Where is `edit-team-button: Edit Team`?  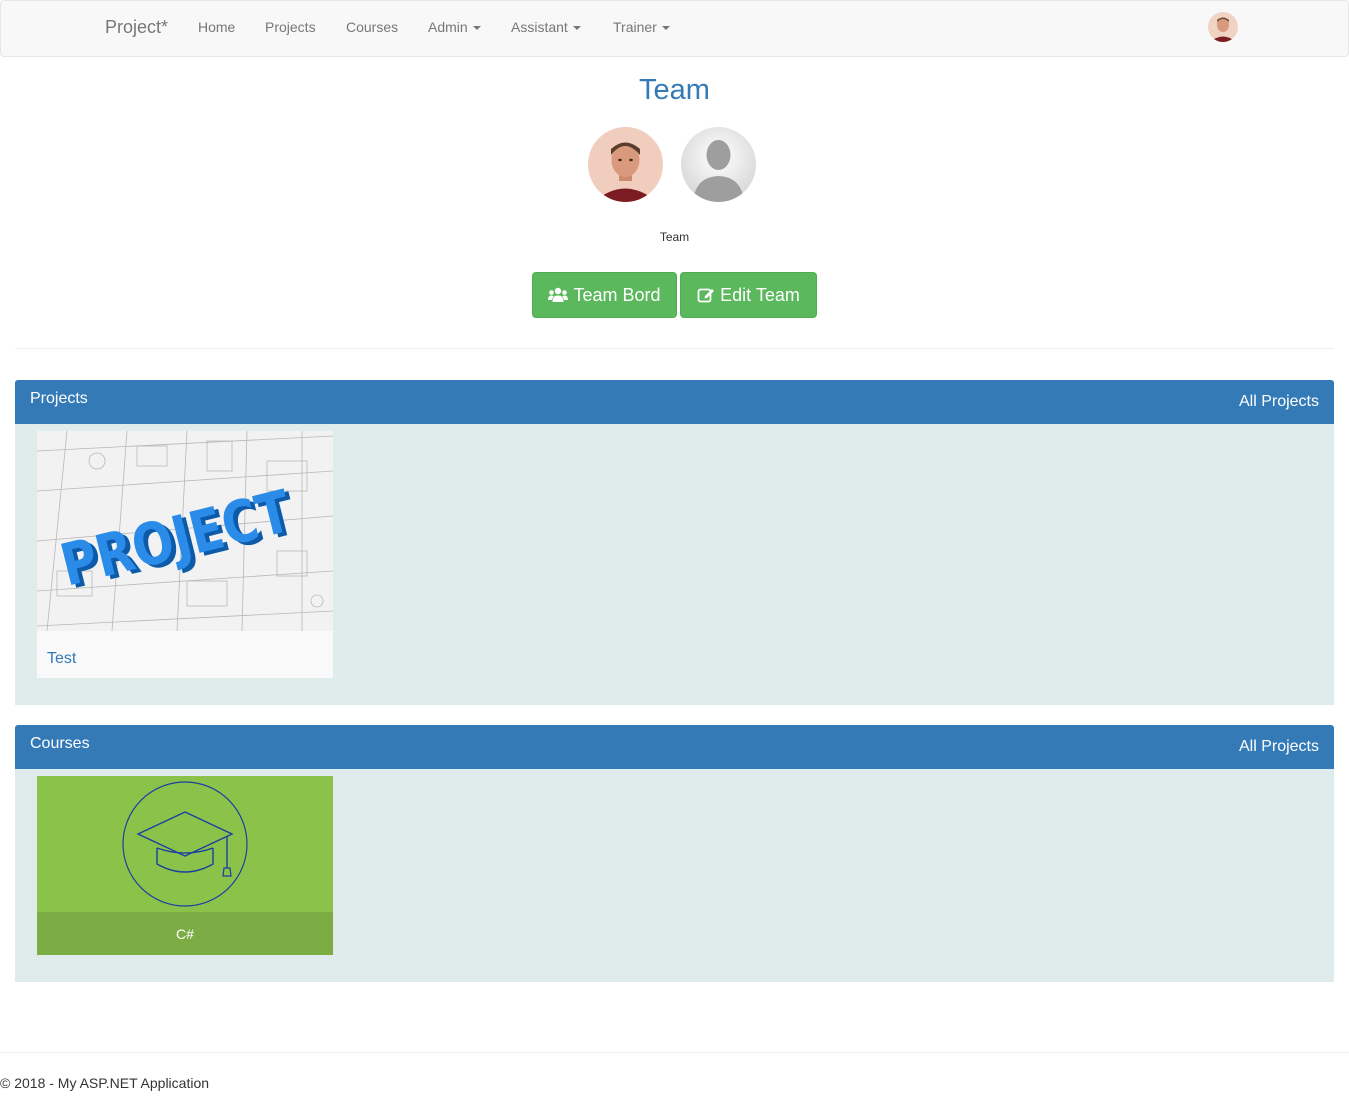 edit-team-button: Edit Team is located at coordinates (748, 295).